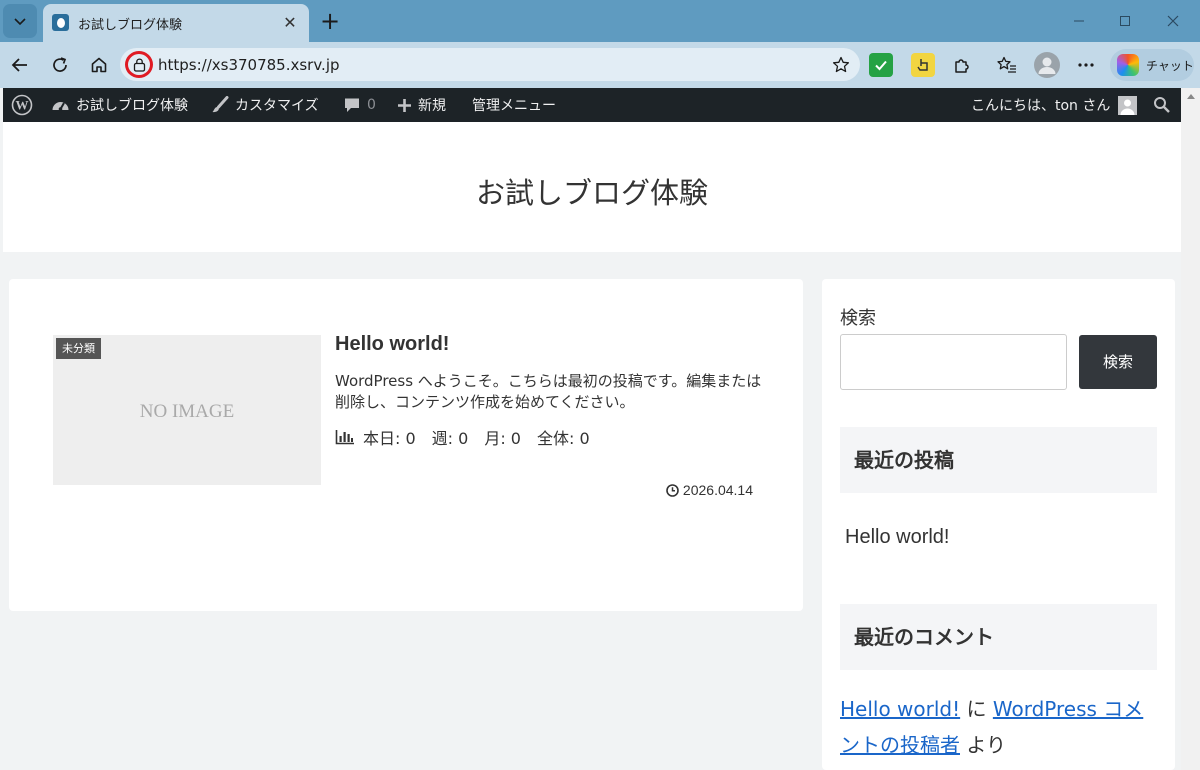 The height and width of the screenshot is (770, 1200). I want to click on greeting-label: こんにちは、ton さん, so click(1041, 106).